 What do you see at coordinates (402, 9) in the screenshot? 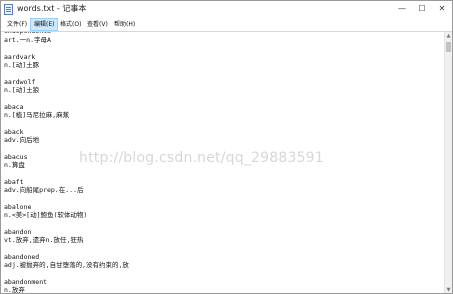
I see `minimize-icon: —` at bounding box center [402, 9].